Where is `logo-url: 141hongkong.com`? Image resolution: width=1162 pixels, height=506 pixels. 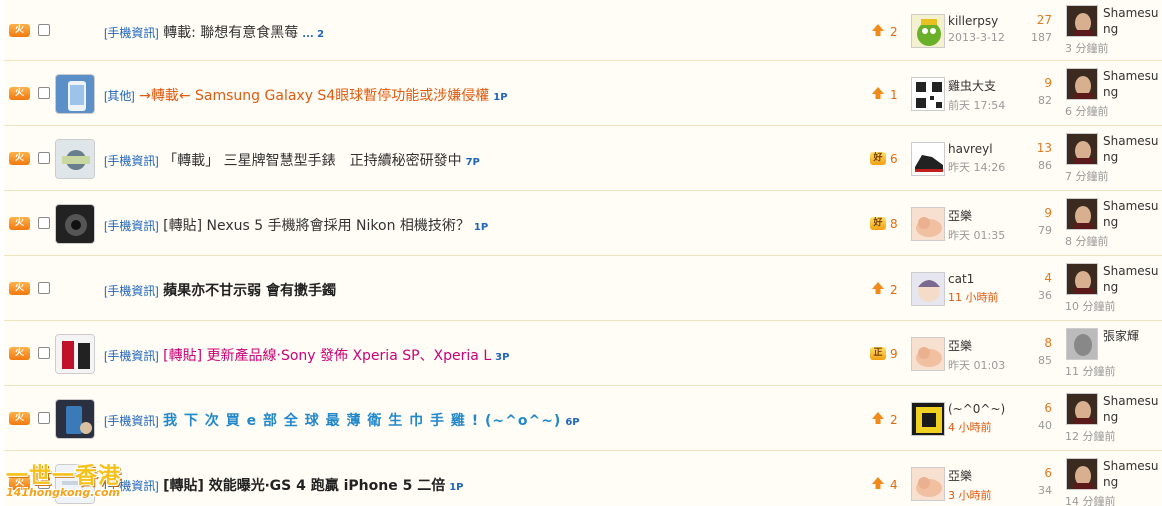 logo-url: 141hongkong.com is located at coordinates (63, 492).